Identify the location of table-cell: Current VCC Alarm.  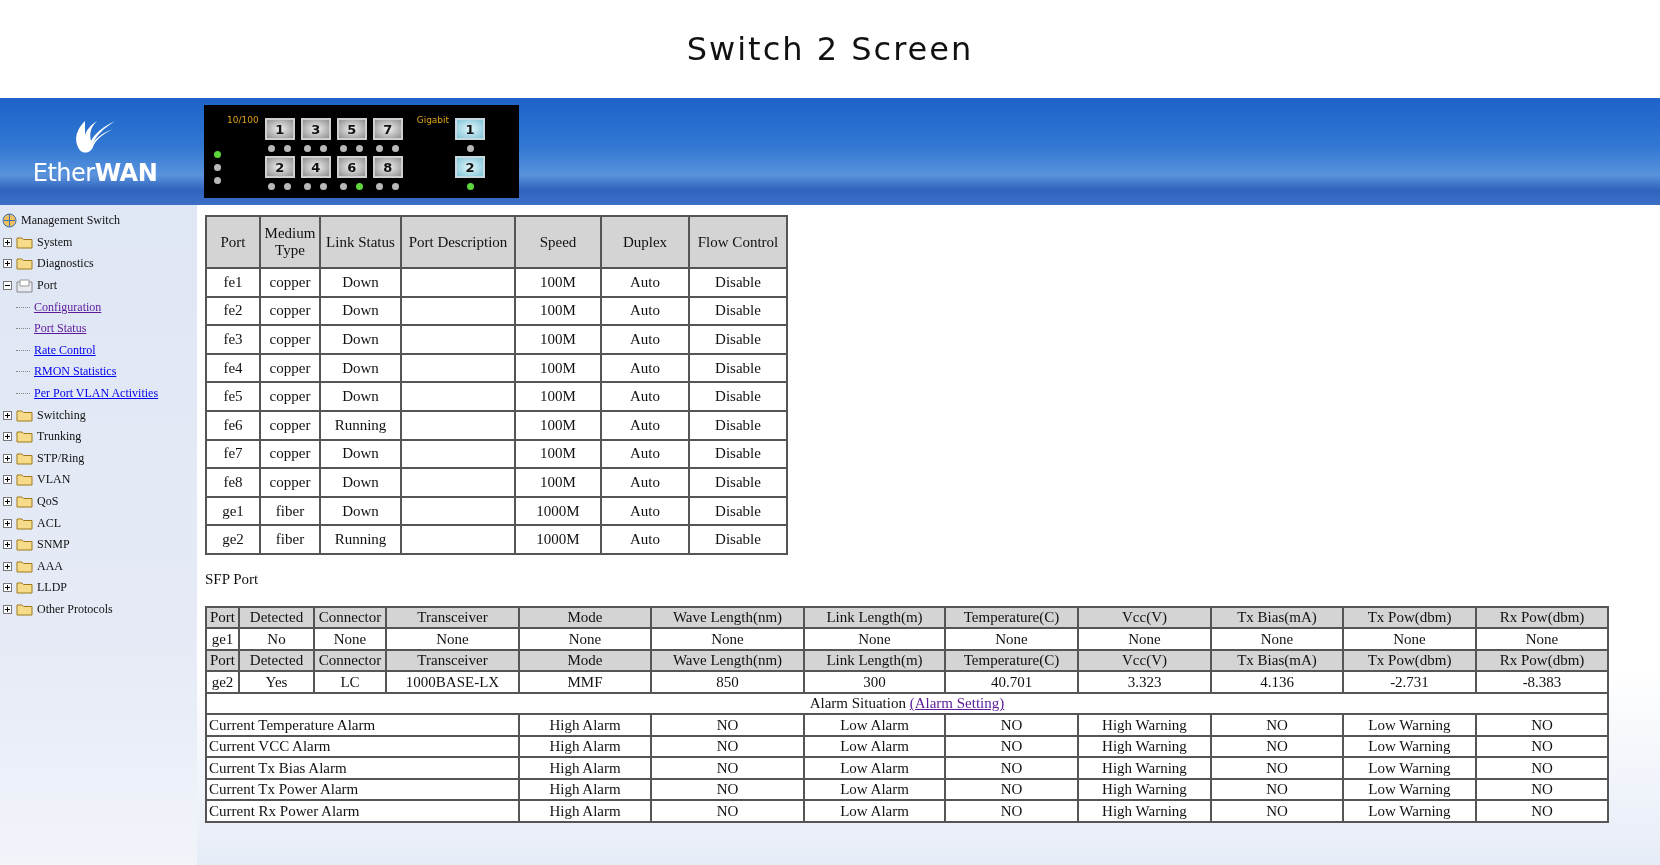
(362, 746).